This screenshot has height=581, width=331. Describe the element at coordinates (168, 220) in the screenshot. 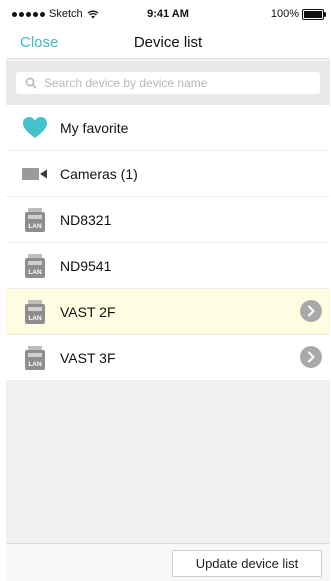

I see `list-item-nd8321: LAN ND8321` at that location.